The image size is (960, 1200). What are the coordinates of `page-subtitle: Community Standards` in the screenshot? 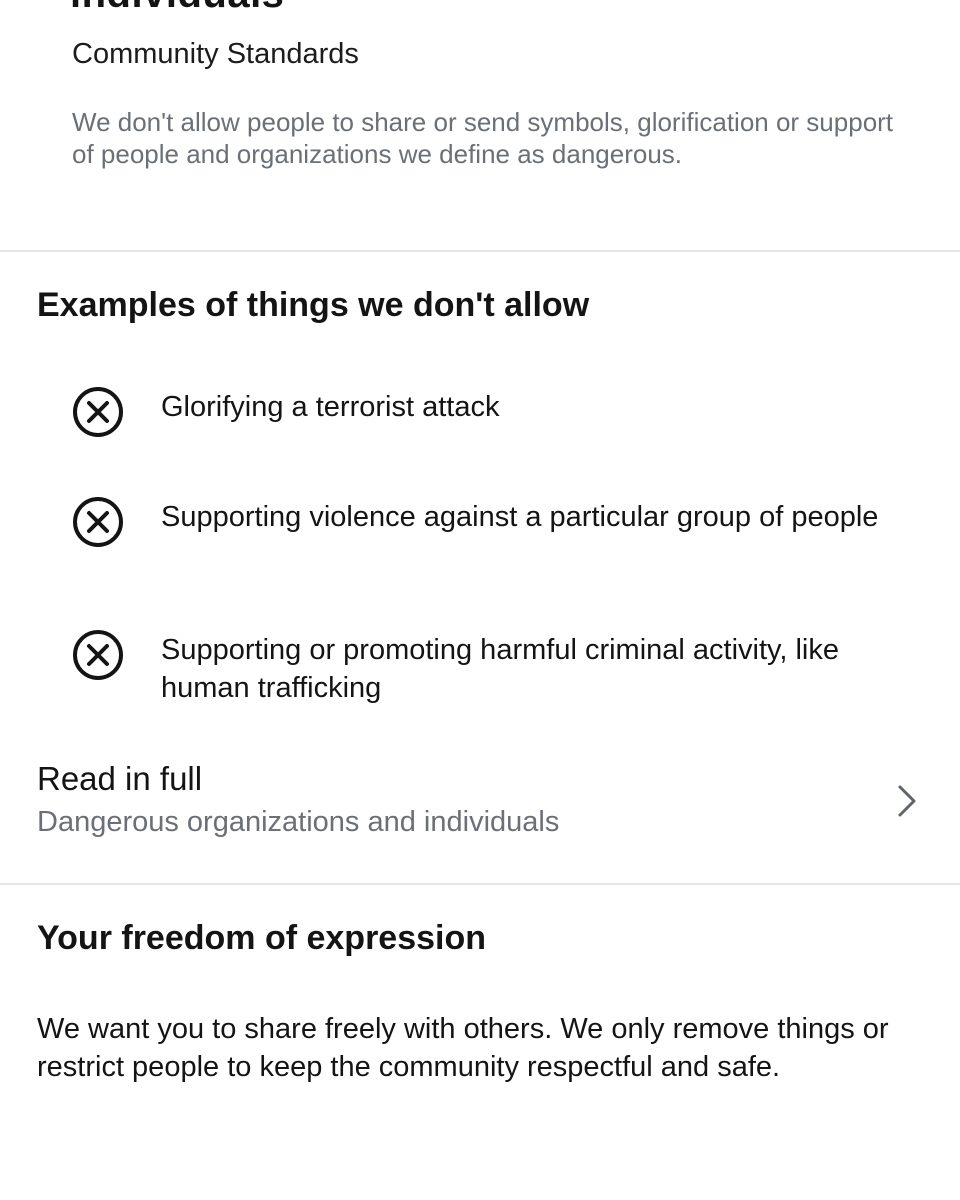 It's located at (215, 54).